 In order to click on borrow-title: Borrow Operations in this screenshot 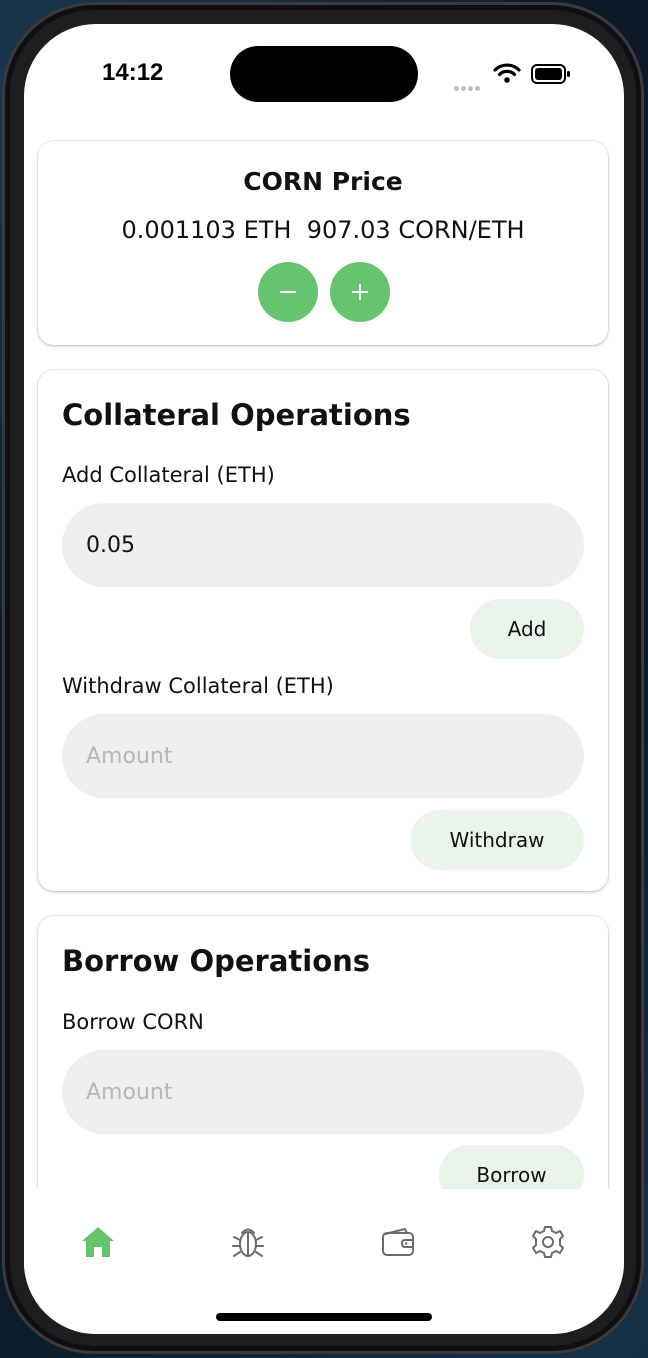, I will do `click(216, 961)`.